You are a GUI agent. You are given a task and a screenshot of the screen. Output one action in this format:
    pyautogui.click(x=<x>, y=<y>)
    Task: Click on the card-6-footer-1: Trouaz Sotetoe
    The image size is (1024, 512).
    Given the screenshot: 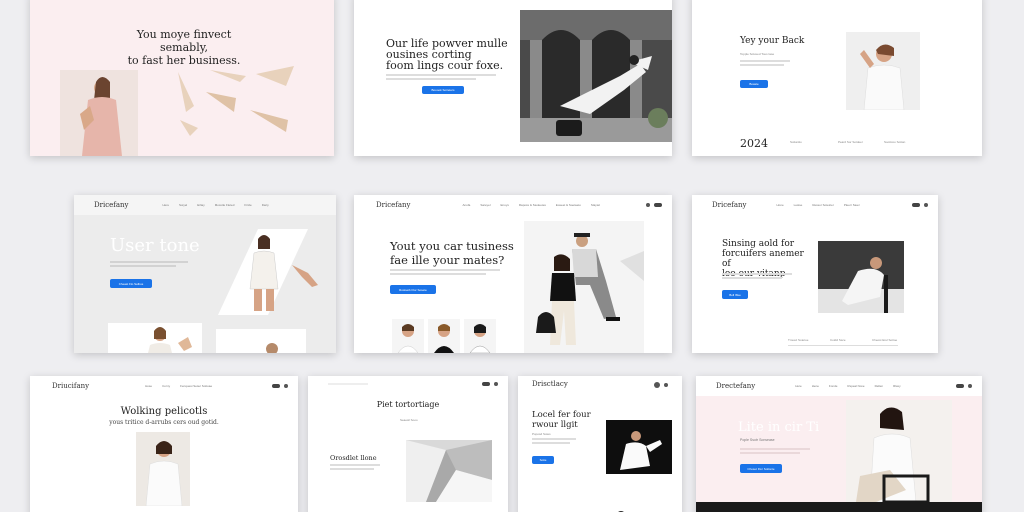 What is the action you would take?
    pyautogui.click(x=798, y=340)
    